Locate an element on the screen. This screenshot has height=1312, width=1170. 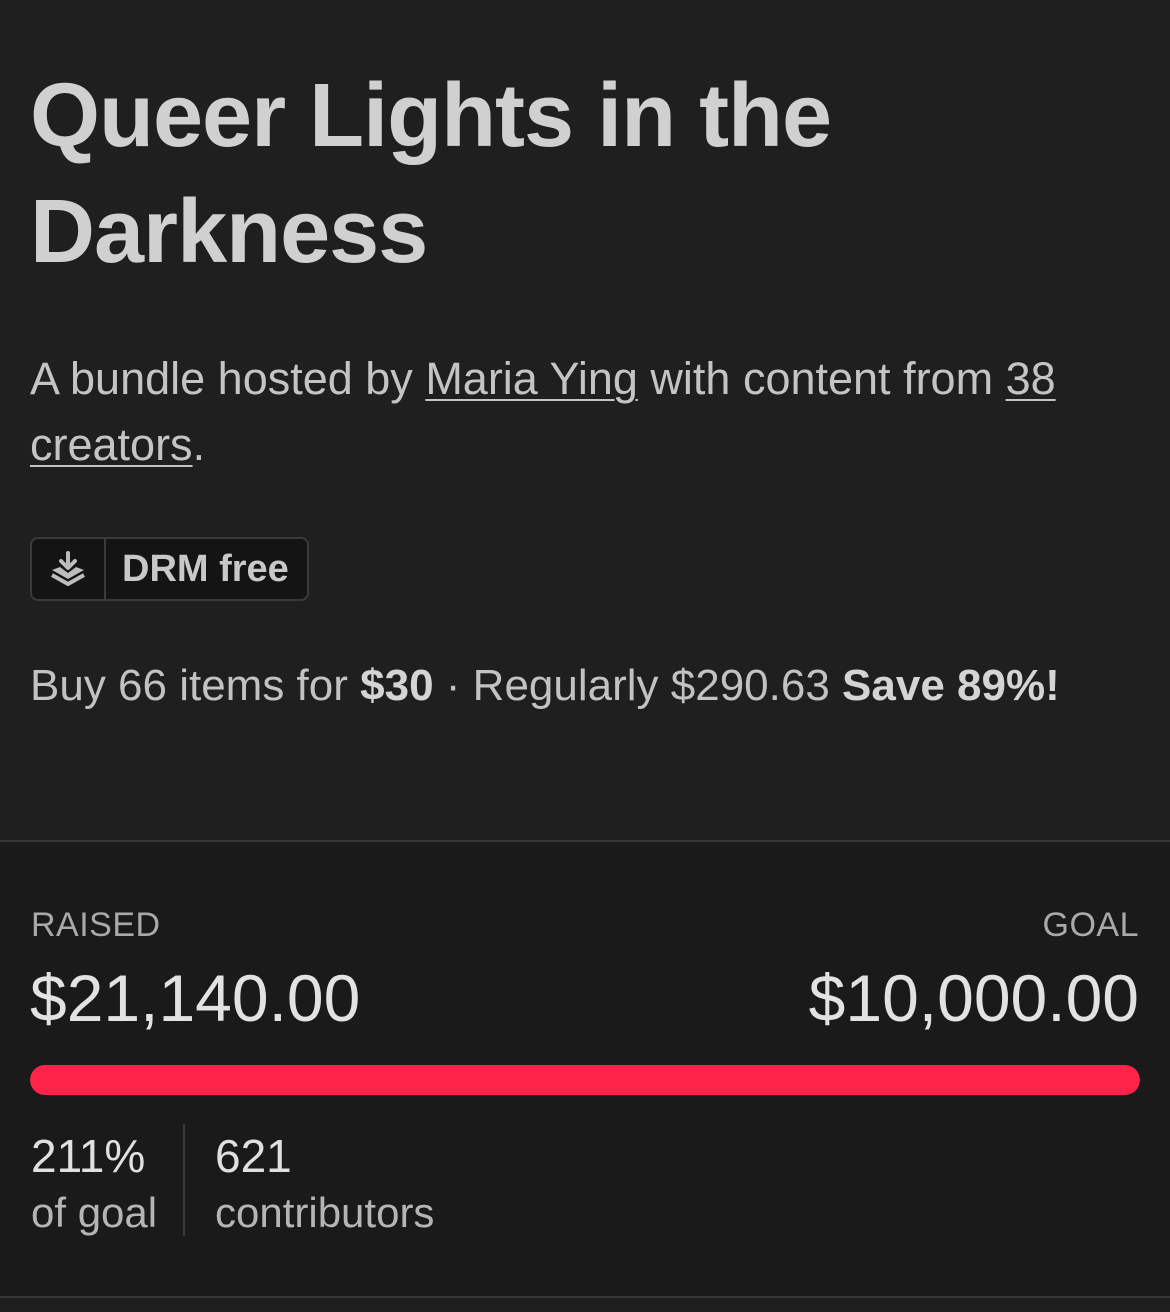
contributors-stat: 621 contributors is located at coordinates (324, 1185).